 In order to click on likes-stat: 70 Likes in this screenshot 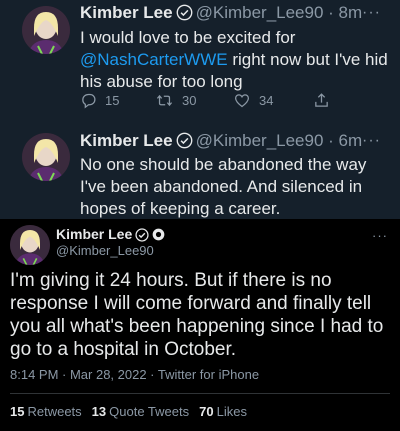, I will do `click(223, 411)`.